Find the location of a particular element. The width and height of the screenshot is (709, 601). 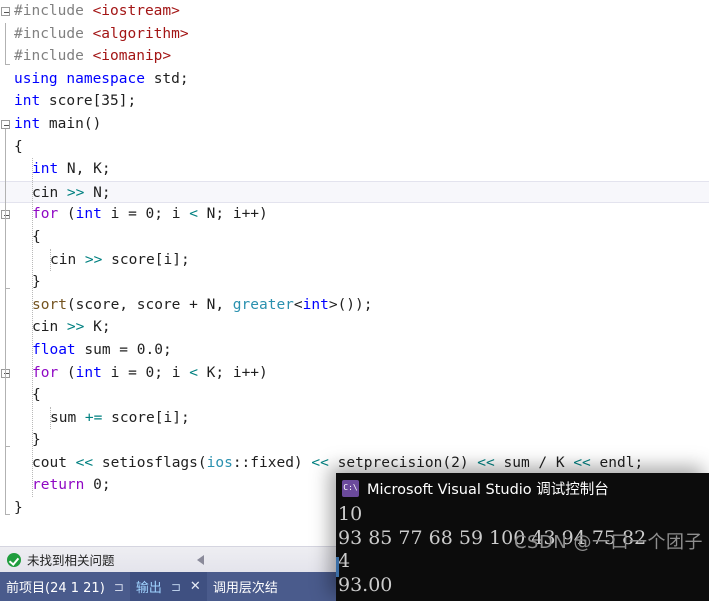

code-line: using namespace std; is located at coordinates (354, 79).